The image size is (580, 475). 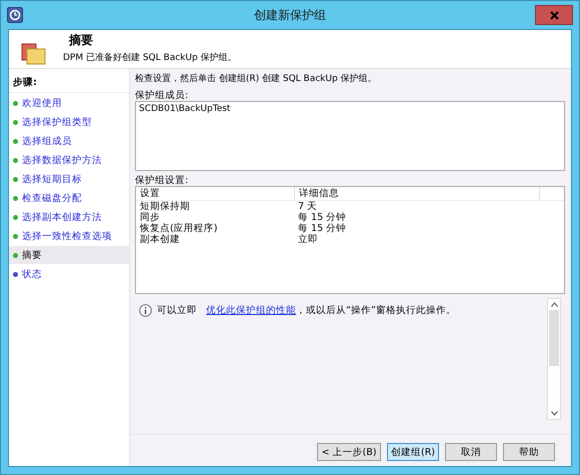 I want to click on step-item: 摘要, so click(x=69, y=255).